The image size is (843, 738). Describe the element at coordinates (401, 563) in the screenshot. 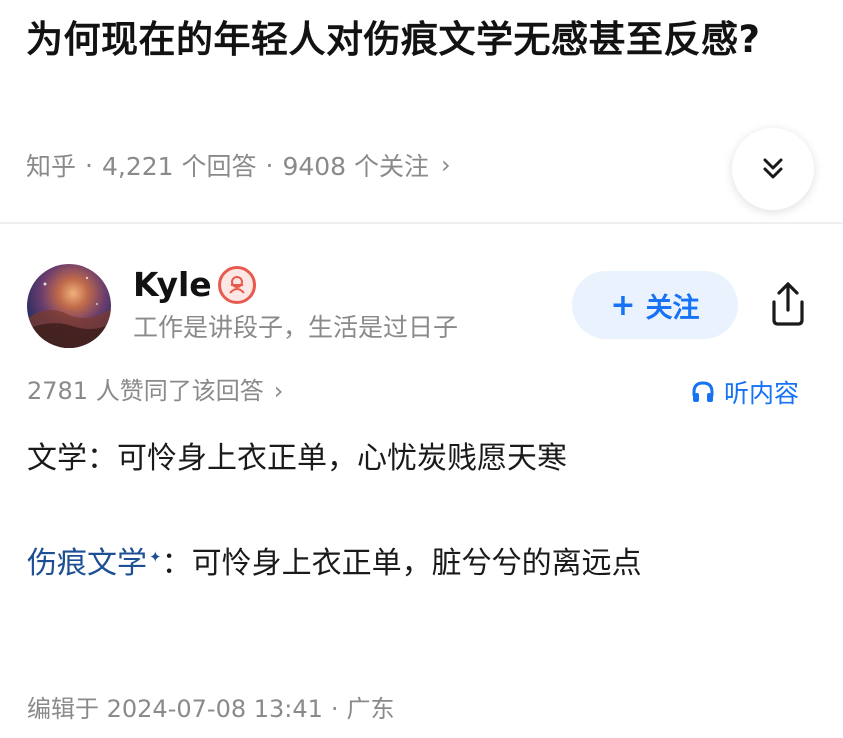

I see `paragraph-text: ：可怜身上衣正单，脏兮兮的离远点` at that location.